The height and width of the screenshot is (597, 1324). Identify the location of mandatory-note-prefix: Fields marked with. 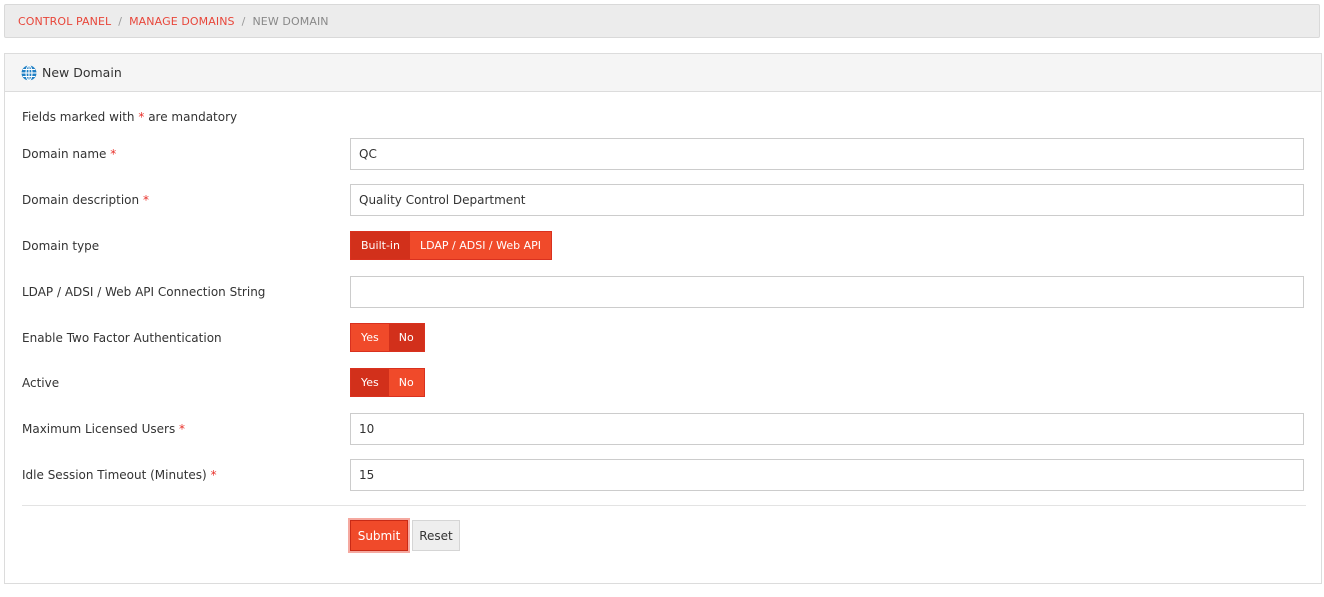
(78, 117).